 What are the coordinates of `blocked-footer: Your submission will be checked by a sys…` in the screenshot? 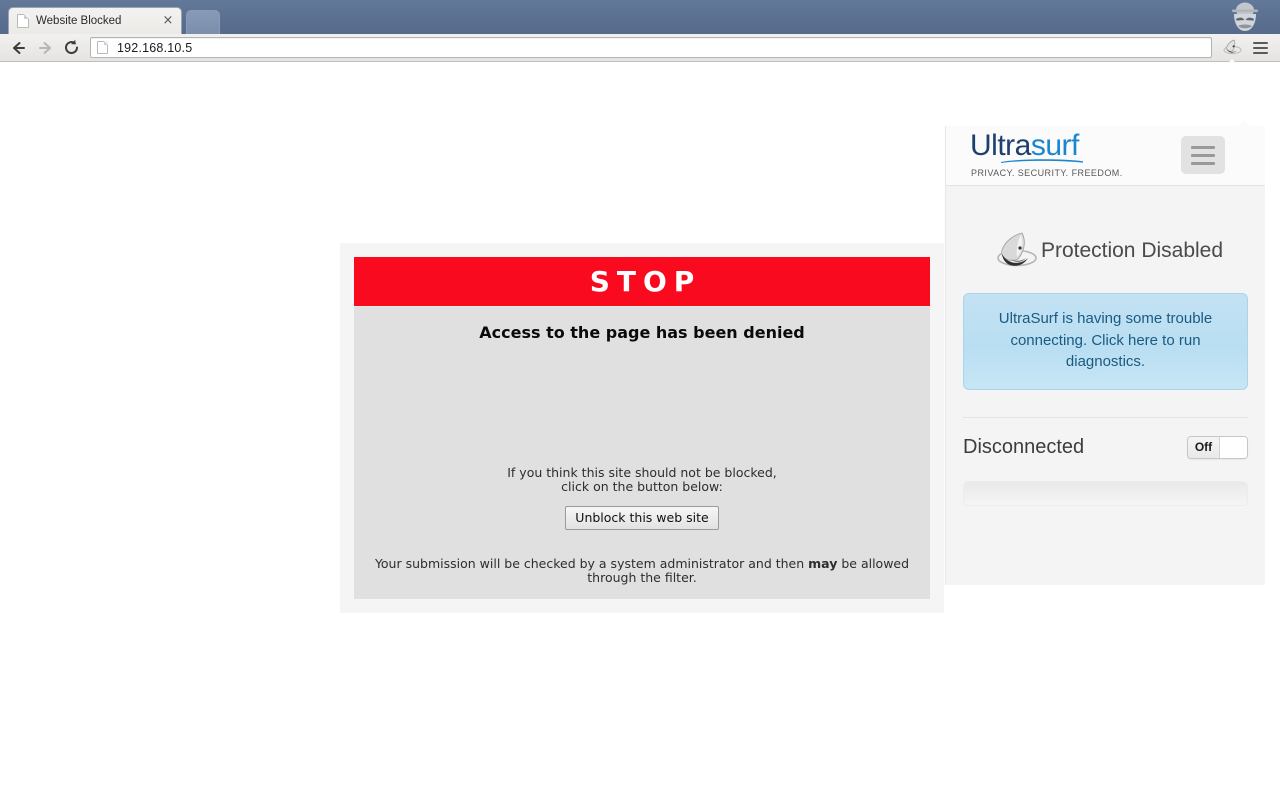 It's located at (642, 571).